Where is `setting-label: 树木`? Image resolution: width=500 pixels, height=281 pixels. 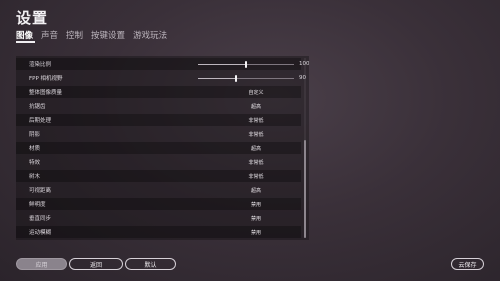 setting-label: 树木 is located at coordinates (35, 177).